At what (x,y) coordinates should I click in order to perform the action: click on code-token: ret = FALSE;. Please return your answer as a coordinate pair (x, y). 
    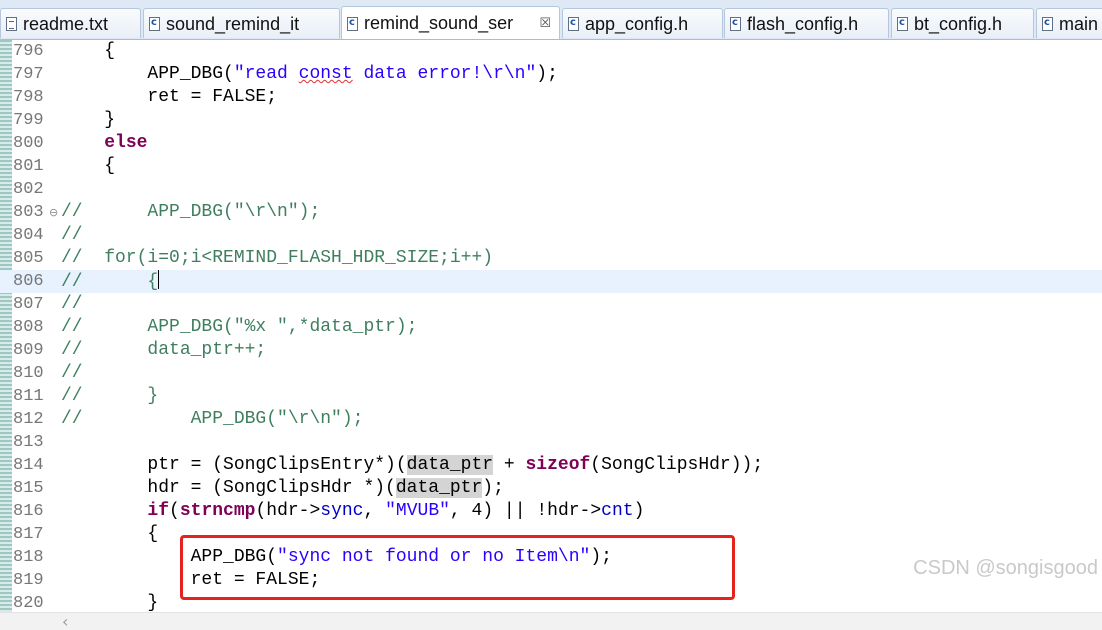
    Looking at the image, I should click on (169, 97).